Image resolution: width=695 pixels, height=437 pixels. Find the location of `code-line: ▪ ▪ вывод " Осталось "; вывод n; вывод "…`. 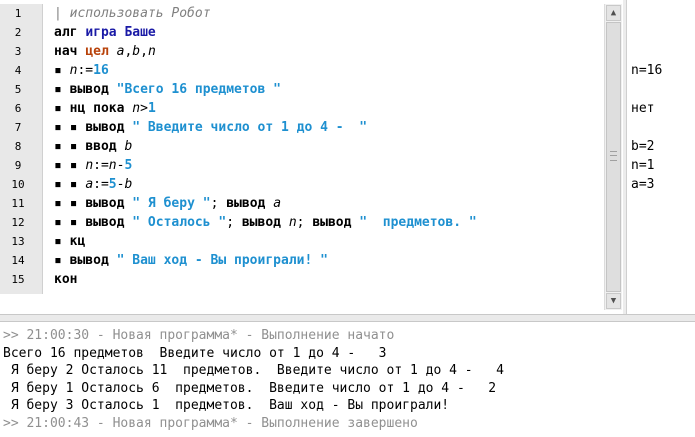

code-line: ▪ ▪ вывод " Осталось "; вывод n; вывод "… is located at coordinates (265, 222).